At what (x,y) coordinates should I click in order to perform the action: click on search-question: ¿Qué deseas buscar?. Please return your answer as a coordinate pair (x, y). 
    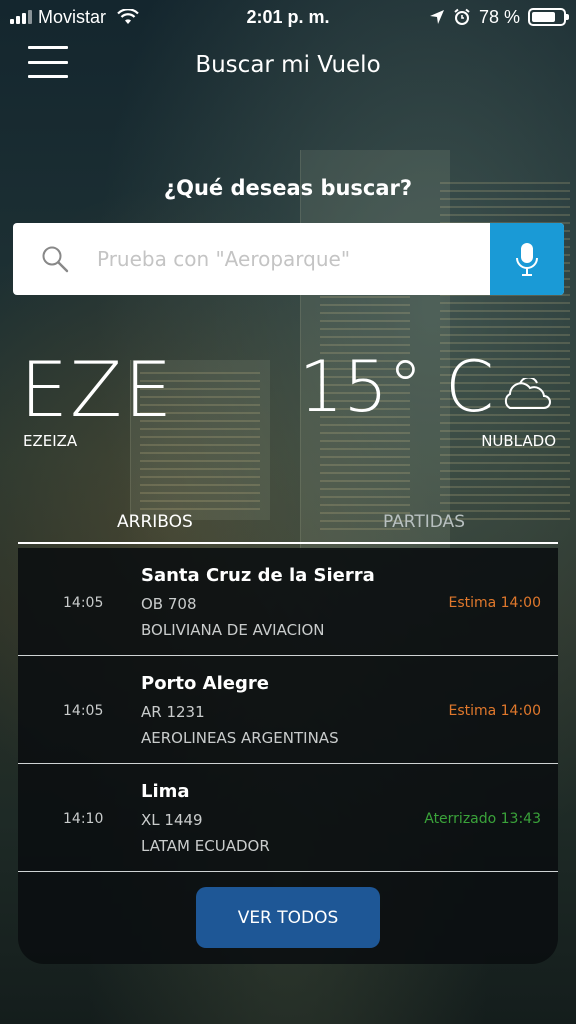
    Looking at the image, I should click on (288, 188).